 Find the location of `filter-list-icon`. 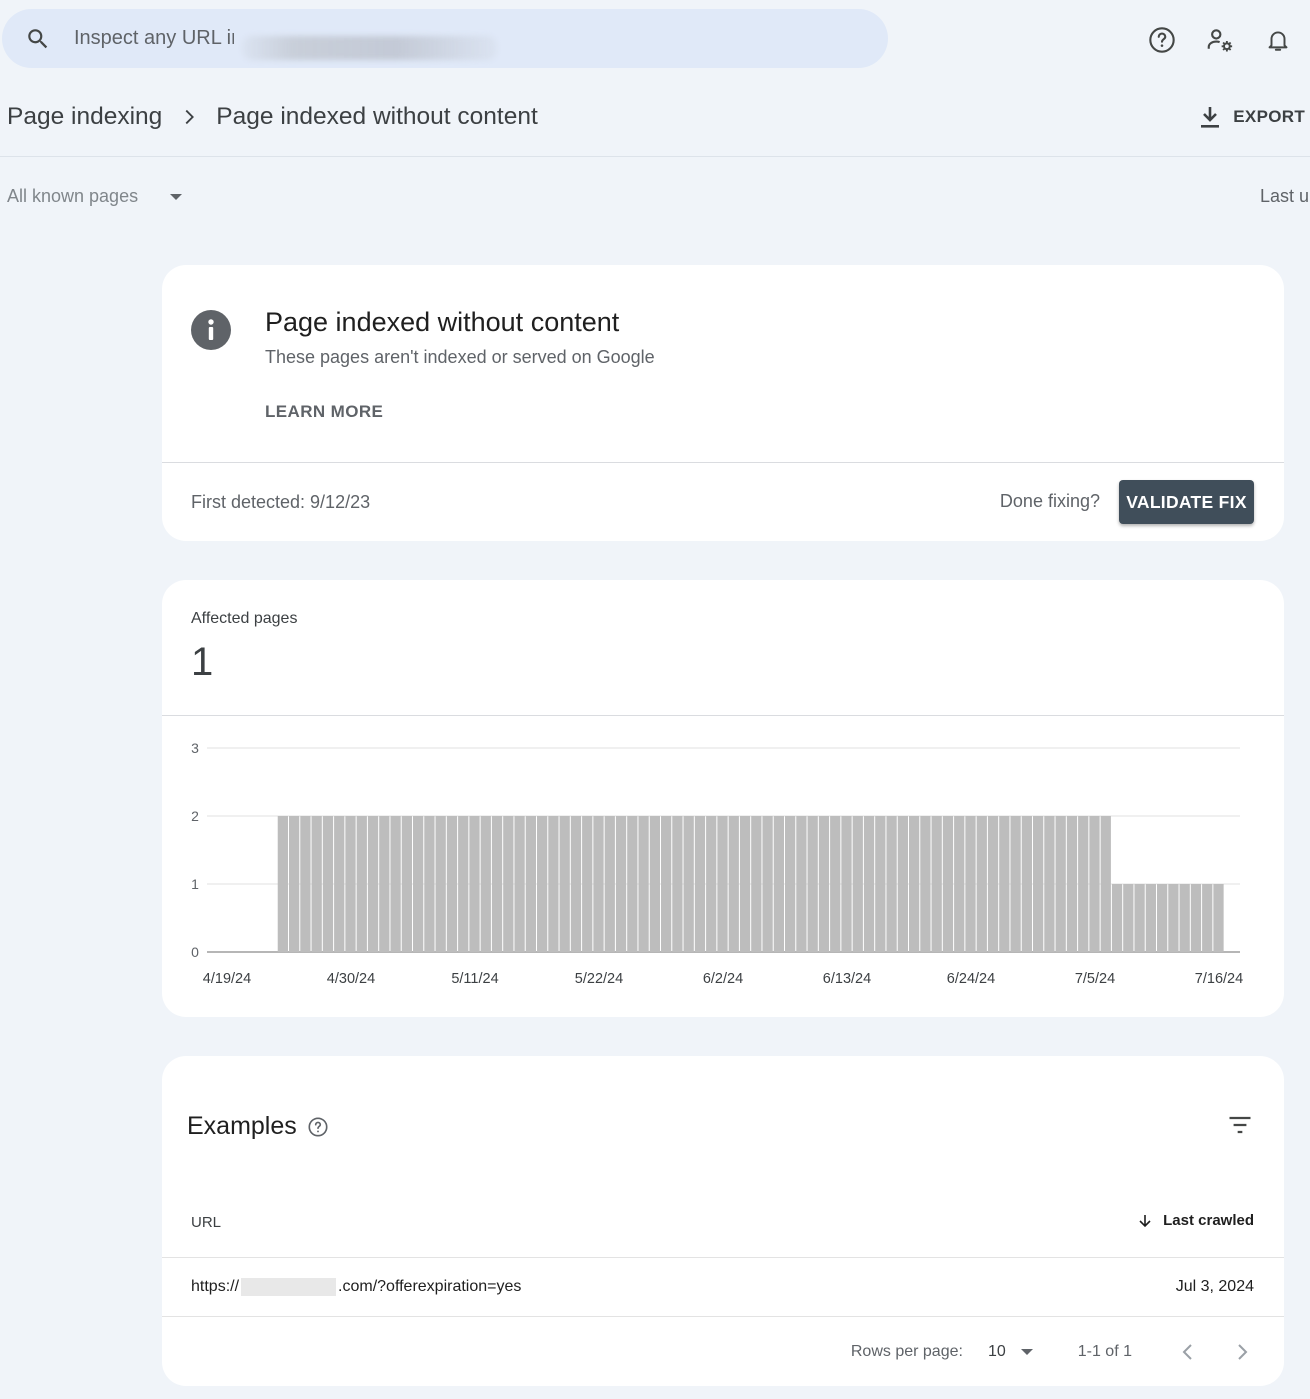

filter-list-icon is located at coordinates (1240, 1125).